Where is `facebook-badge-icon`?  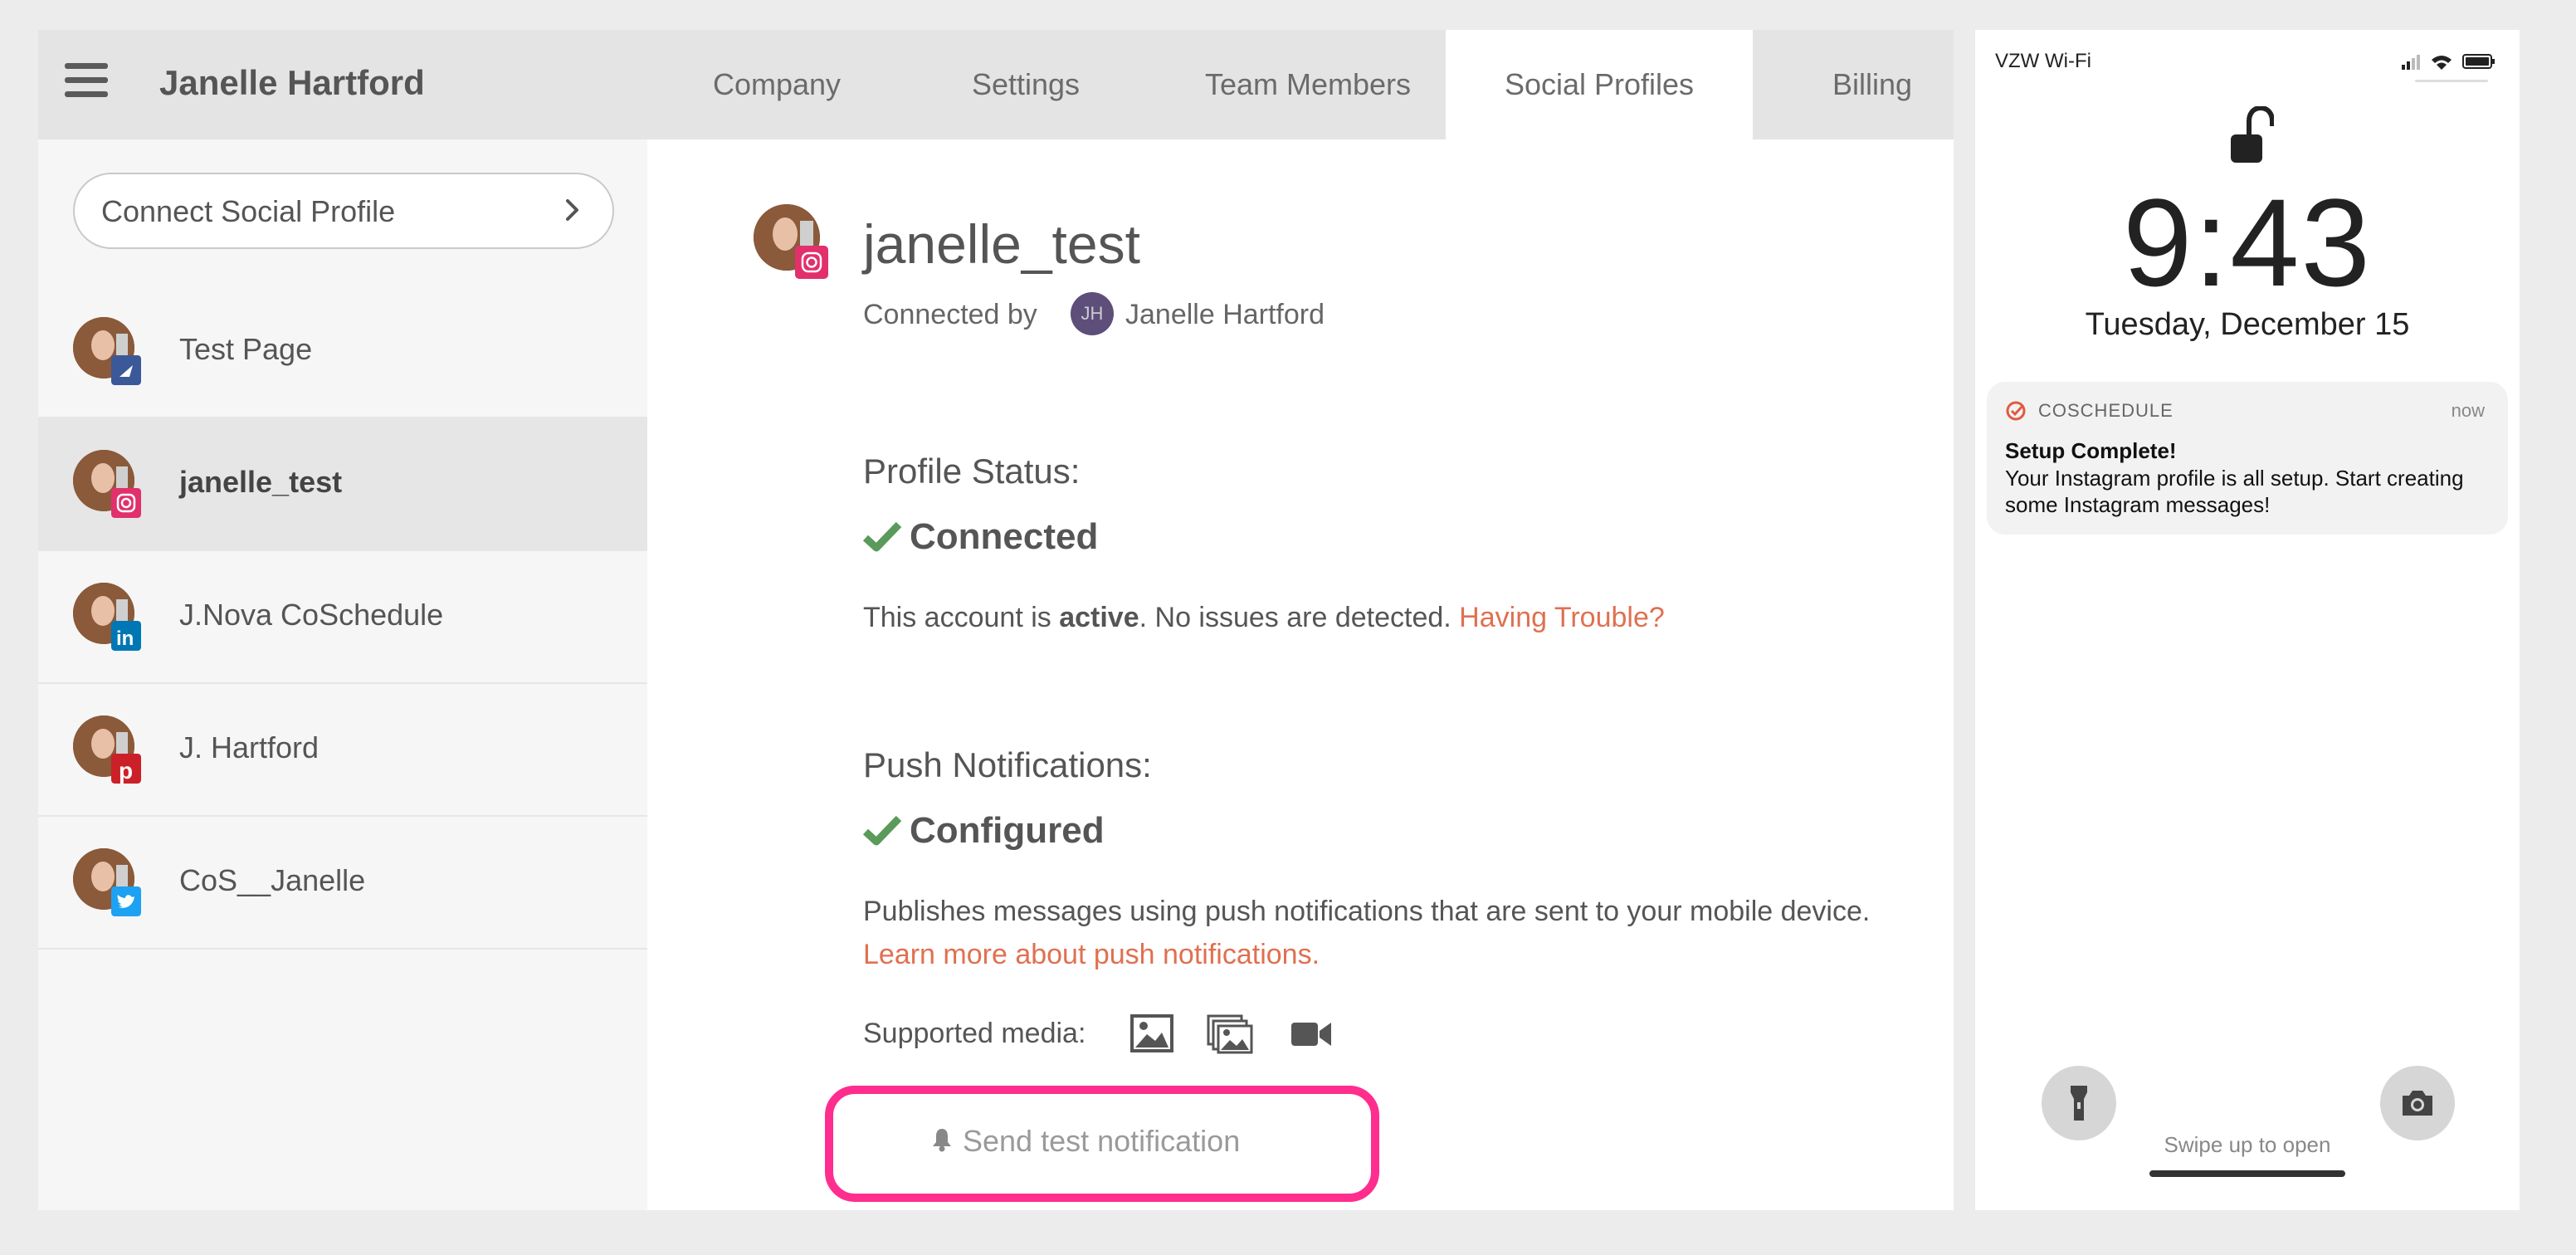
facebook-badge-icon is located at coordinates (126, 370).